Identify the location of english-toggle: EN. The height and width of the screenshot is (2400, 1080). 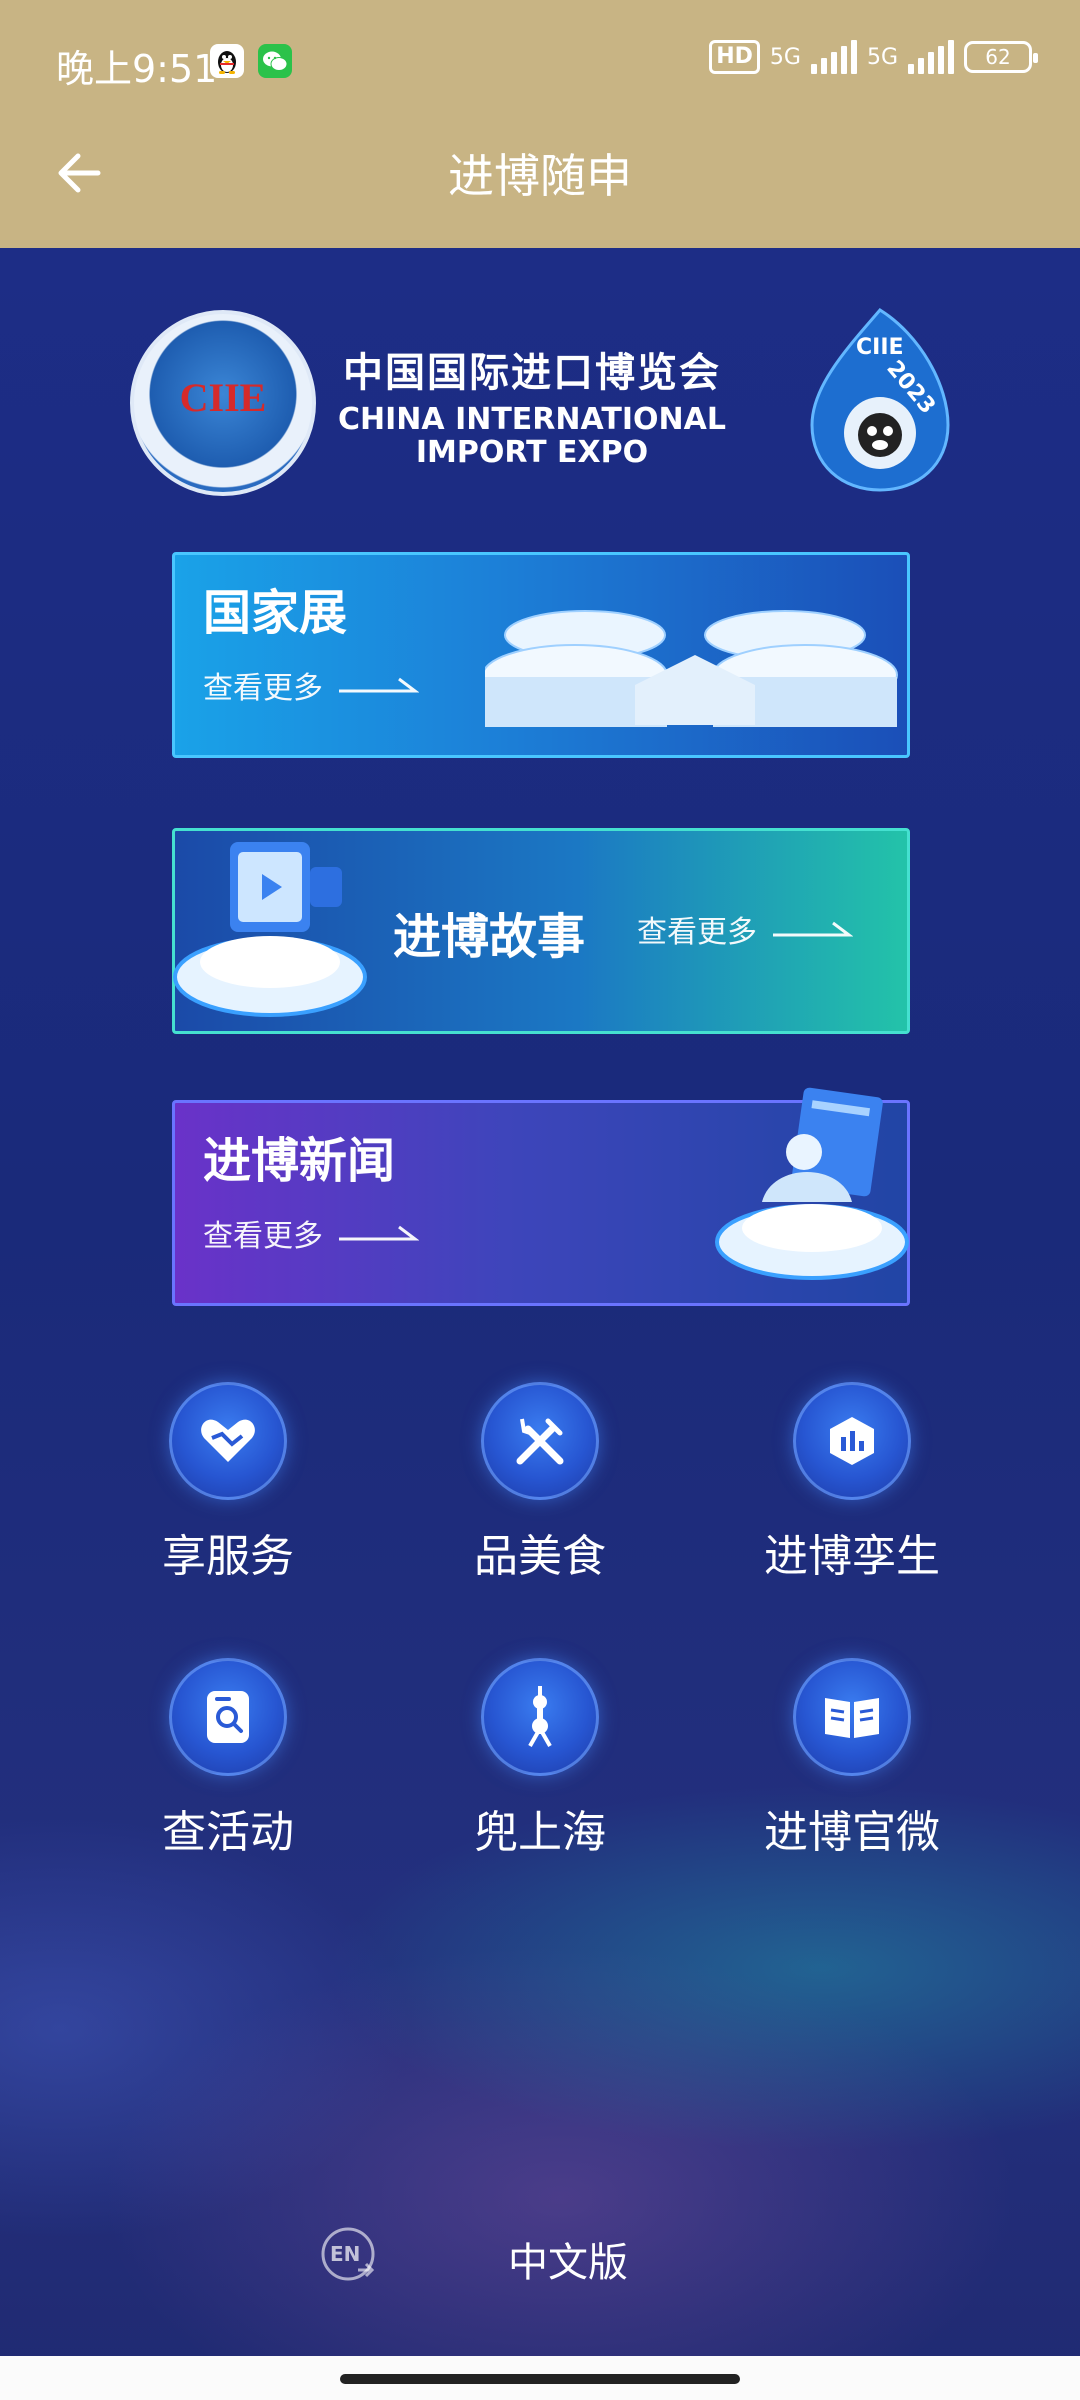
(348, 2254).